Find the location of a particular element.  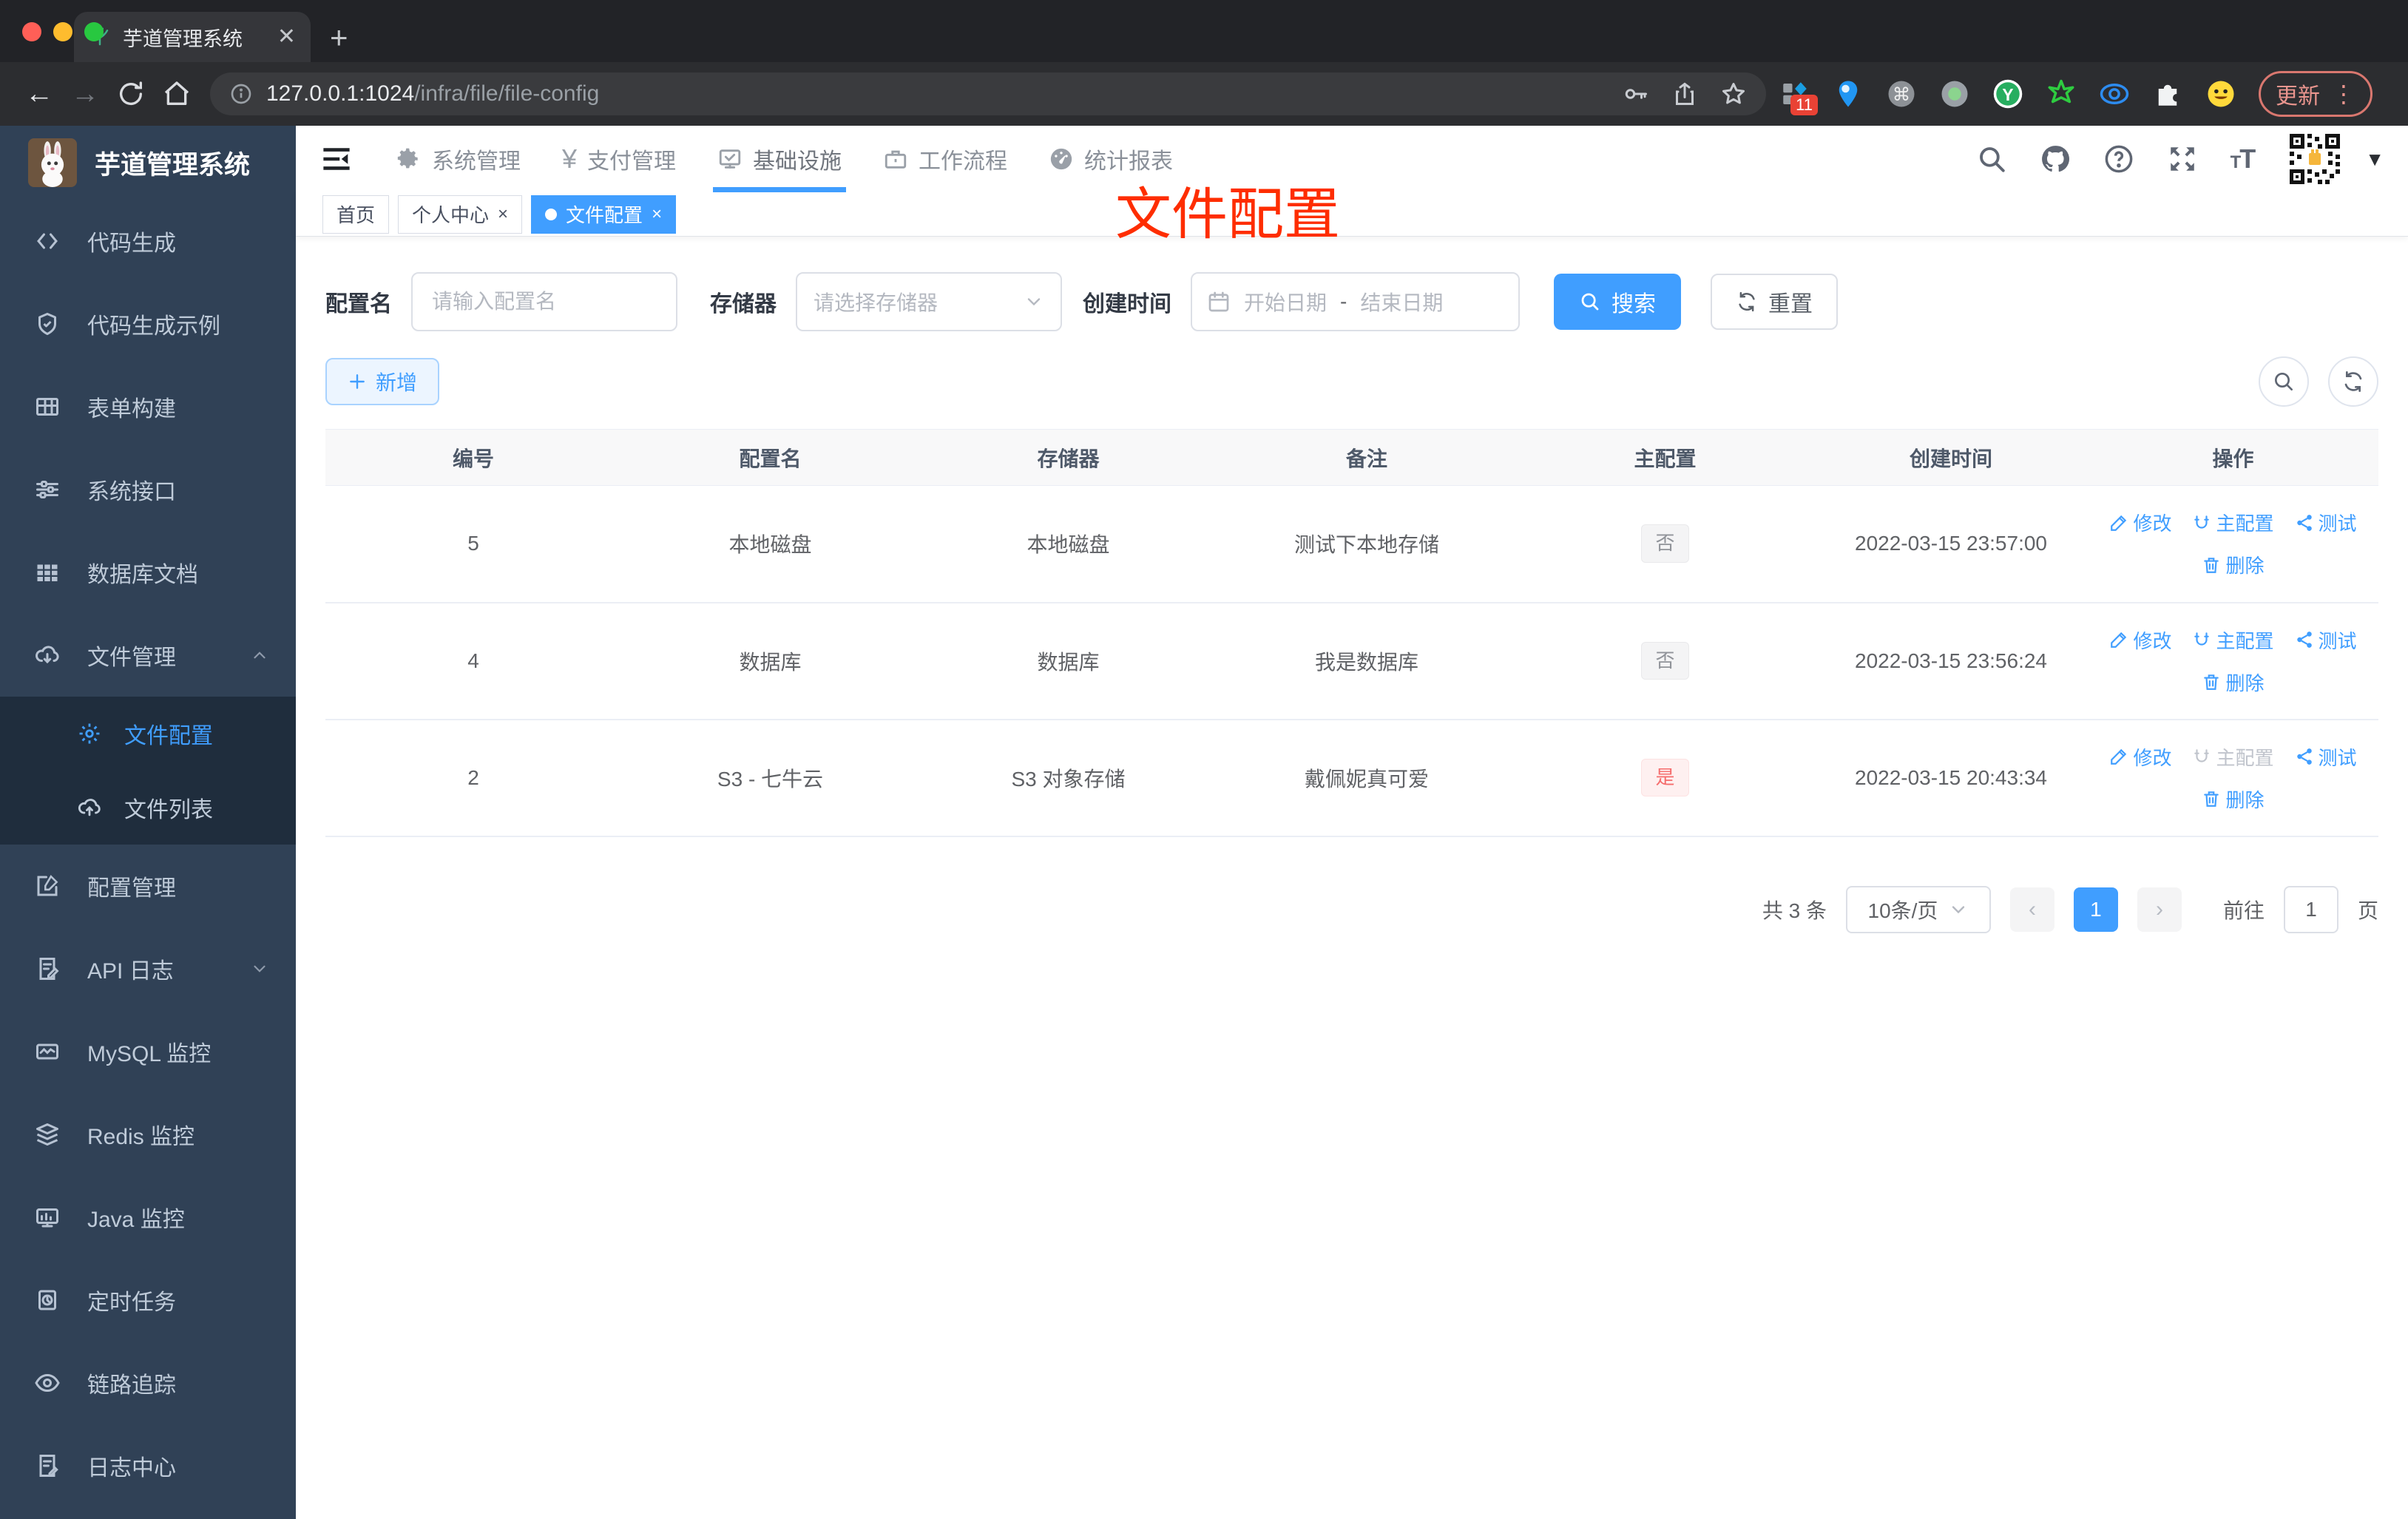

help-icon is located at coordinates (2118, 159).